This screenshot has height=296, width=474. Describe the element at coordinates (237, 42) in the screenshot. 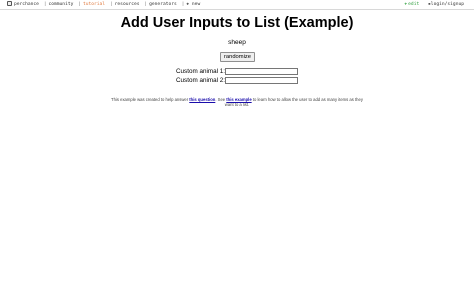

I see `random-output: sheep` at that location.